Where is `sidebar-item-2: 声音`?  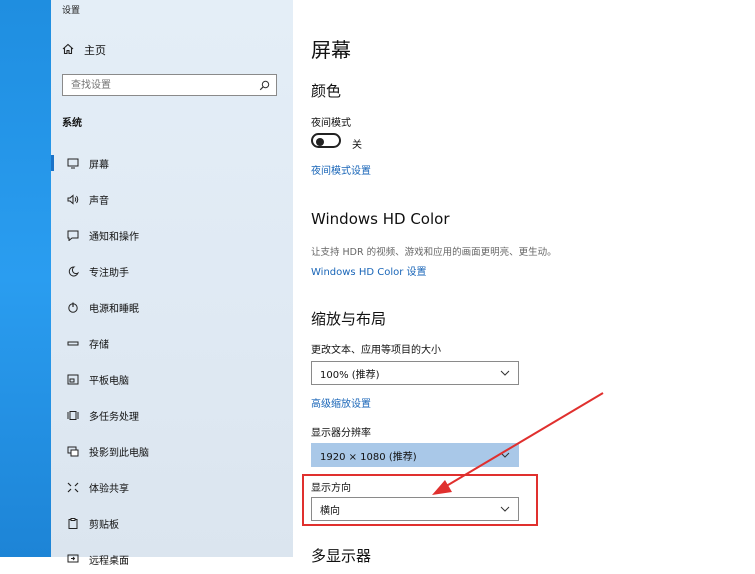
sidebar-item-2: 声音 is located at coordinates (172, 199).